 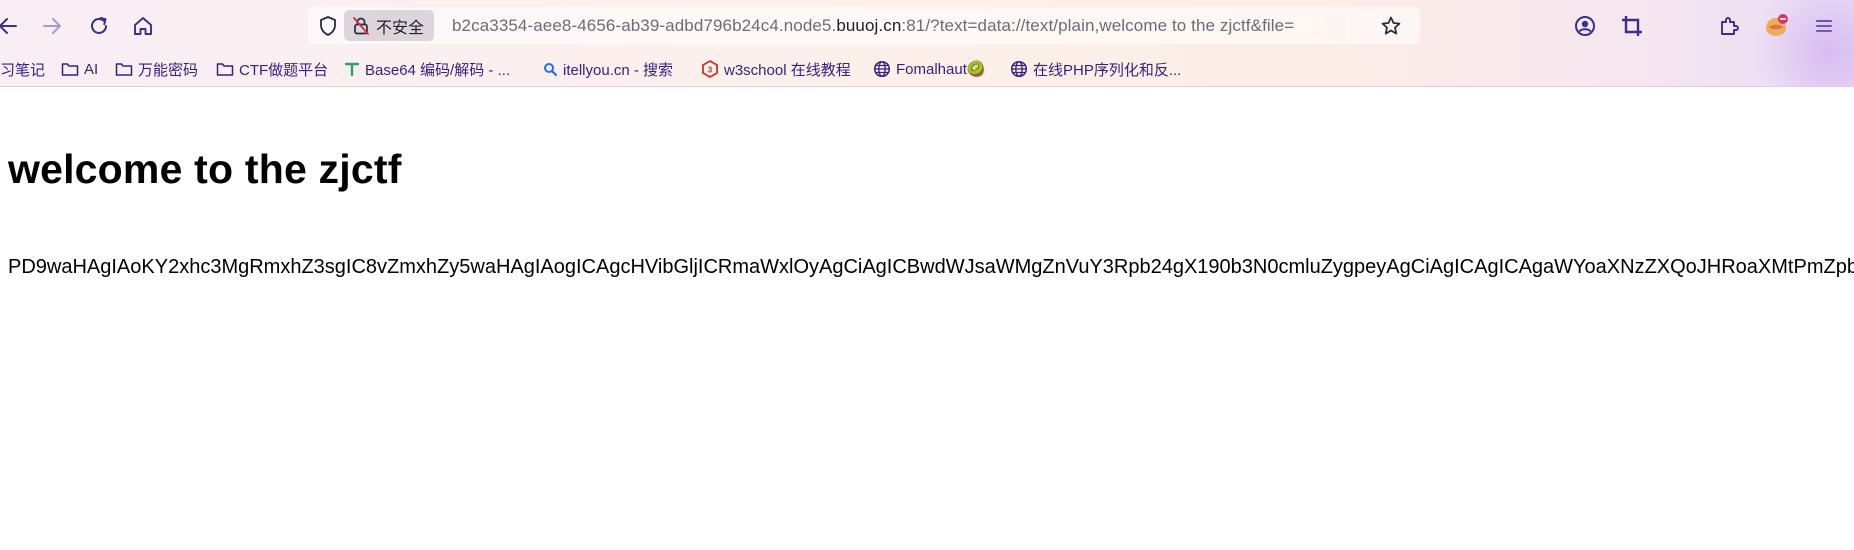 I want to click on bookmark-item: 3 w3school 在线教程, so click(x=776, y=69).